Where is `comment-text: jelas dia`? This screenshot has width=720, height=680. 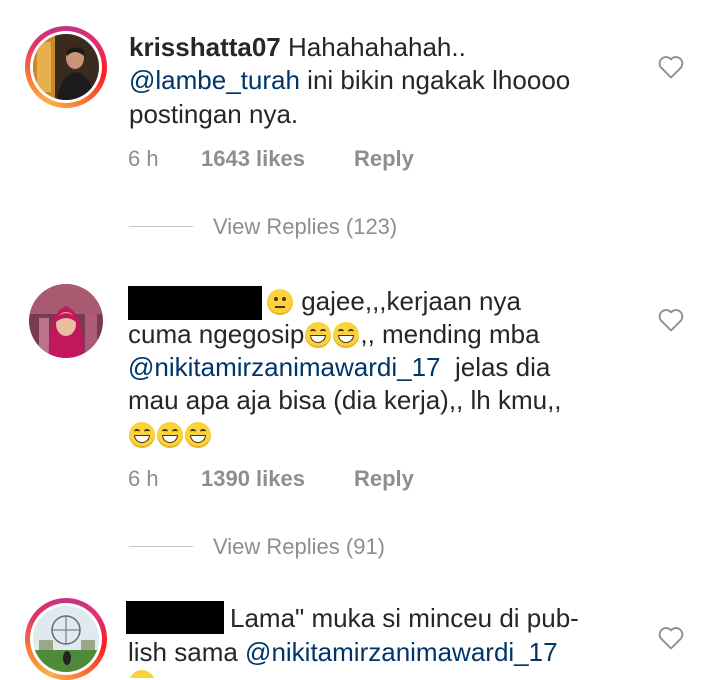 comment-text: jelas dia is located at coordinates (495, 367).